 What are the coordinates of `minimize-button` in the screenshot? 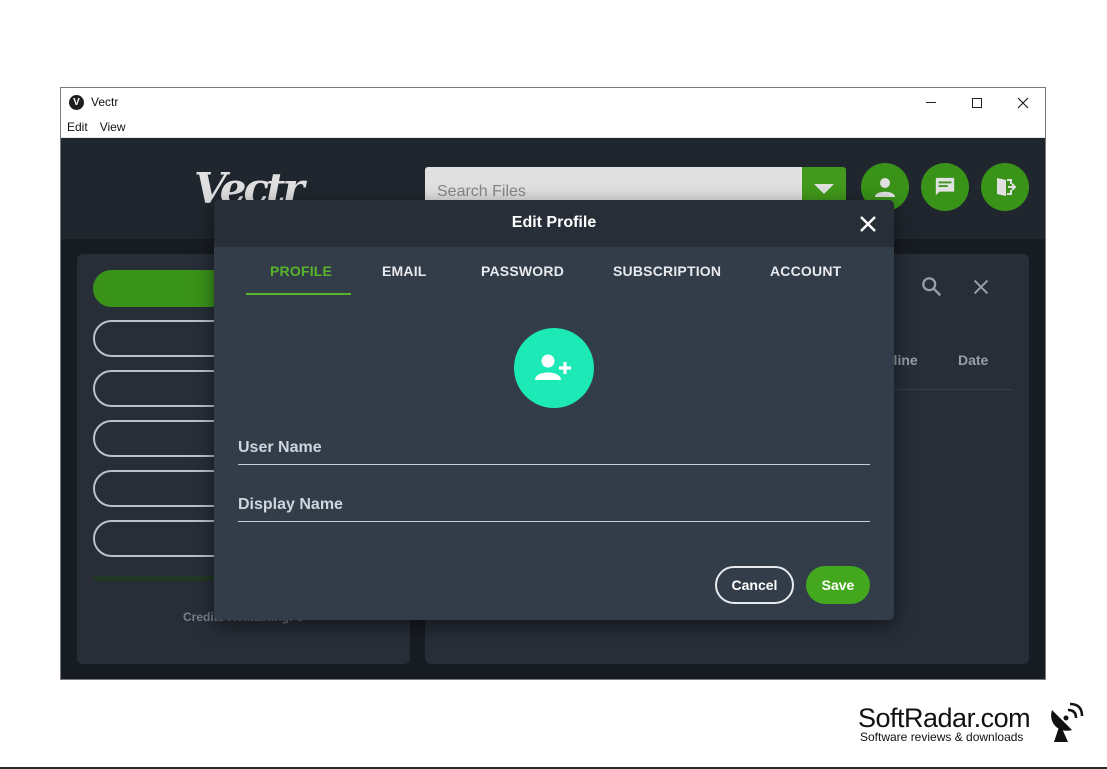 It's located at (931, 102).